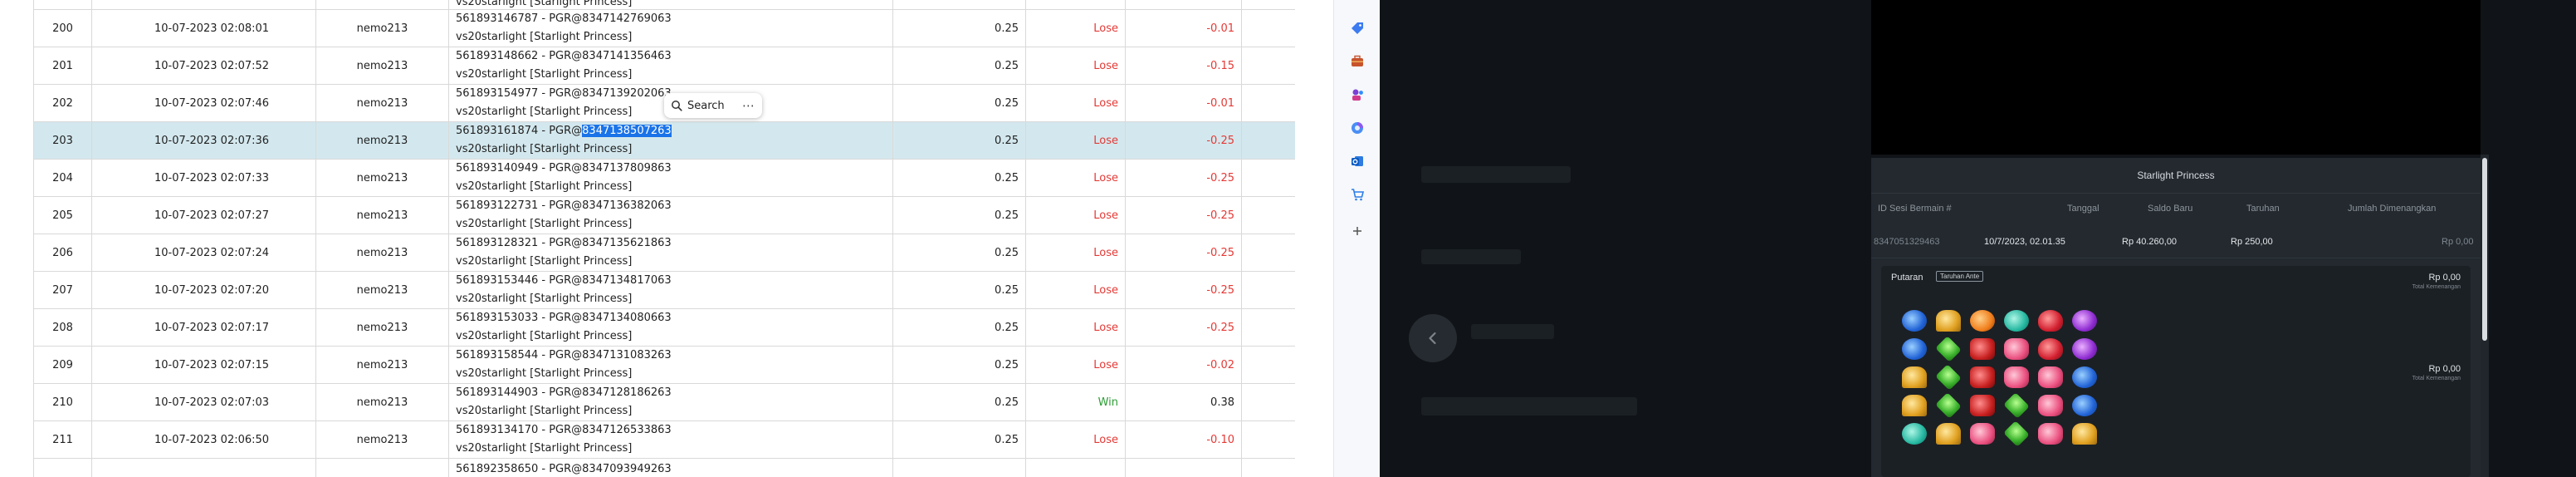  What do you see at coordinates (748, 105) in the screenshot?
I see `more-options-icon: ⋯` at bounding box center [748, 105].